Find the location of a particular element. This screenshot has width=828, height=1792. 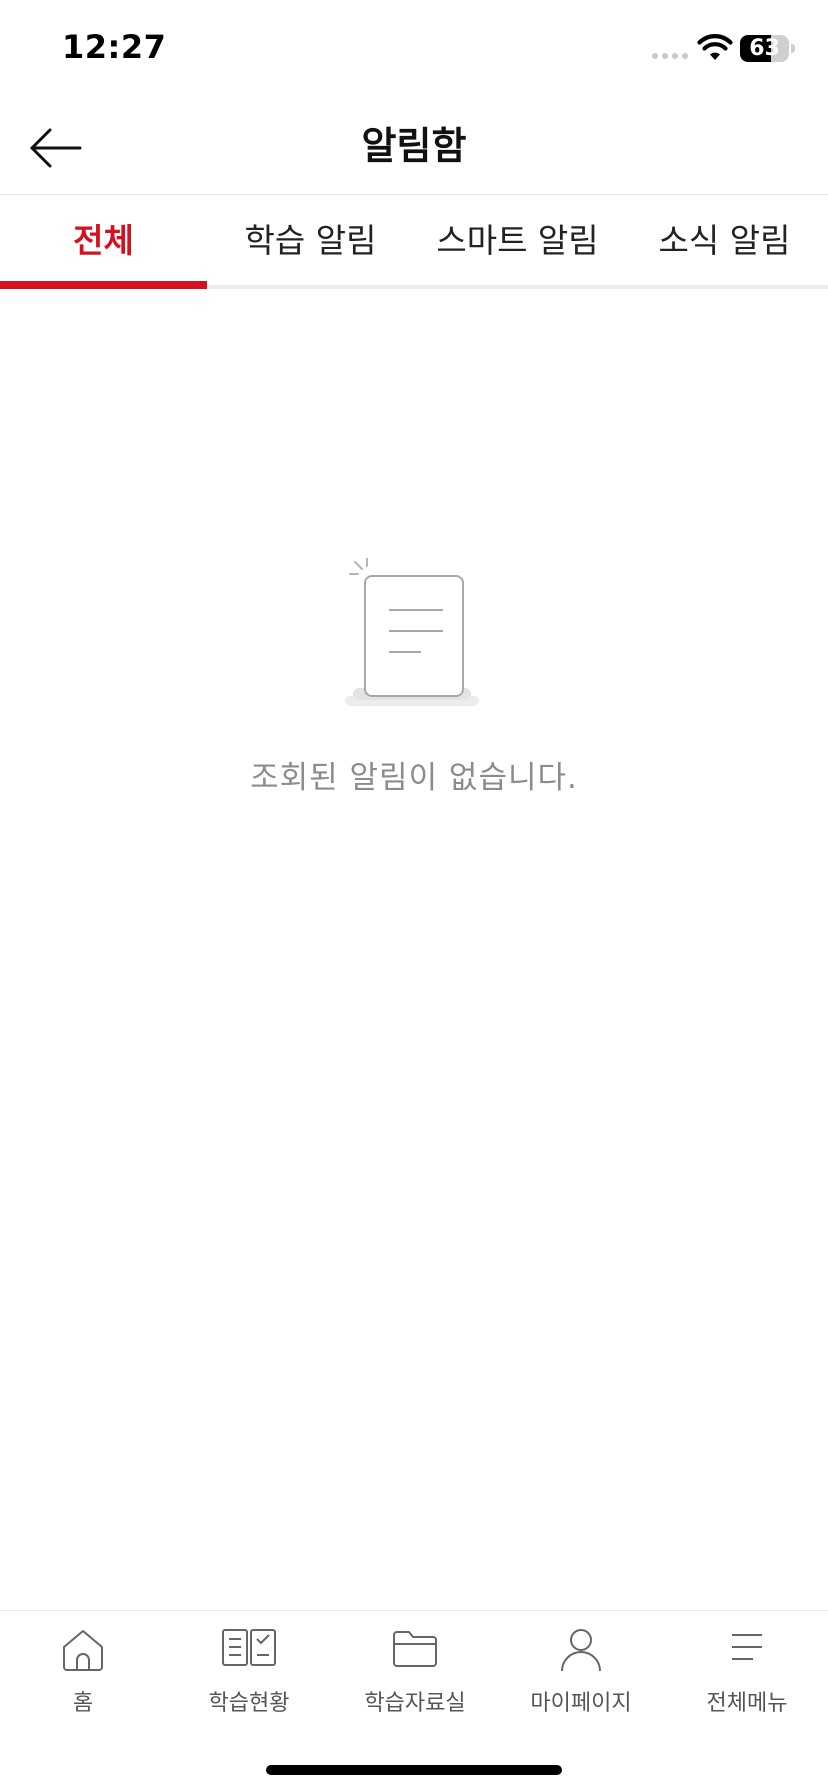

nav-mypage-label: 마이페이지 is located at coordinates (581, 1703).